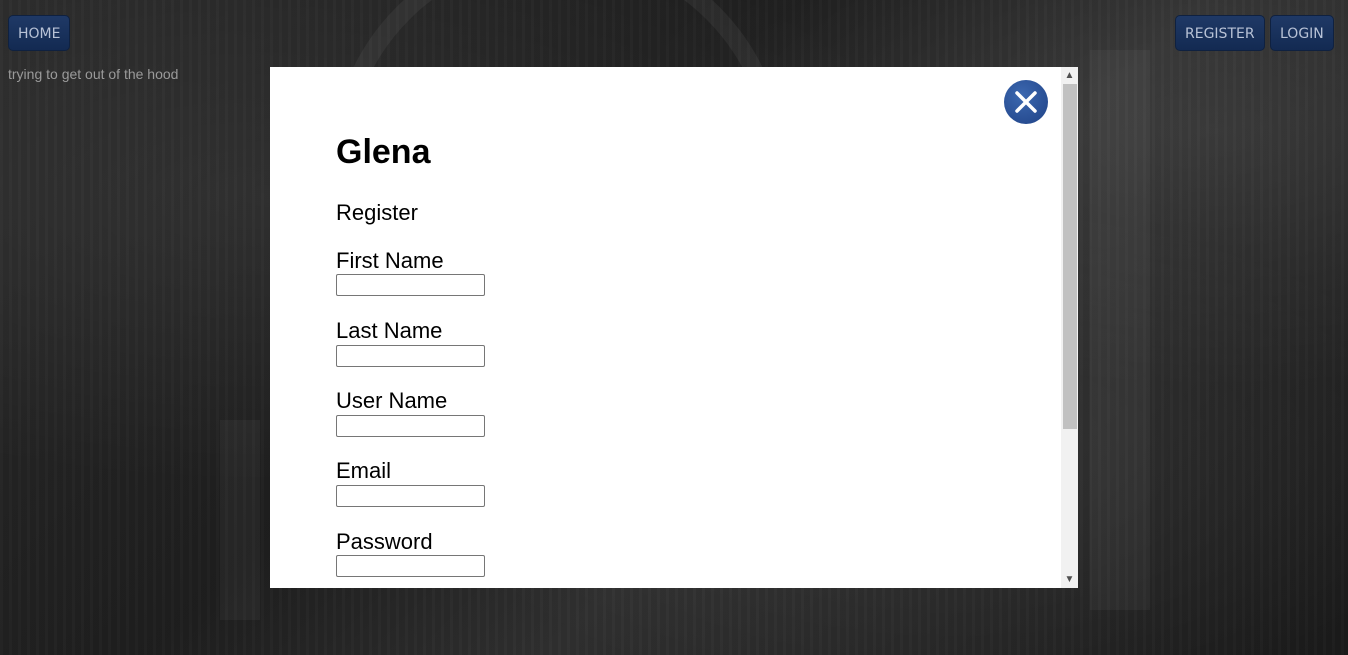 Image resolution: width=1348 pixels, height=655 pixels. I want to click on scroll-down-arrow-icon: ▼, so click(1069, 579).